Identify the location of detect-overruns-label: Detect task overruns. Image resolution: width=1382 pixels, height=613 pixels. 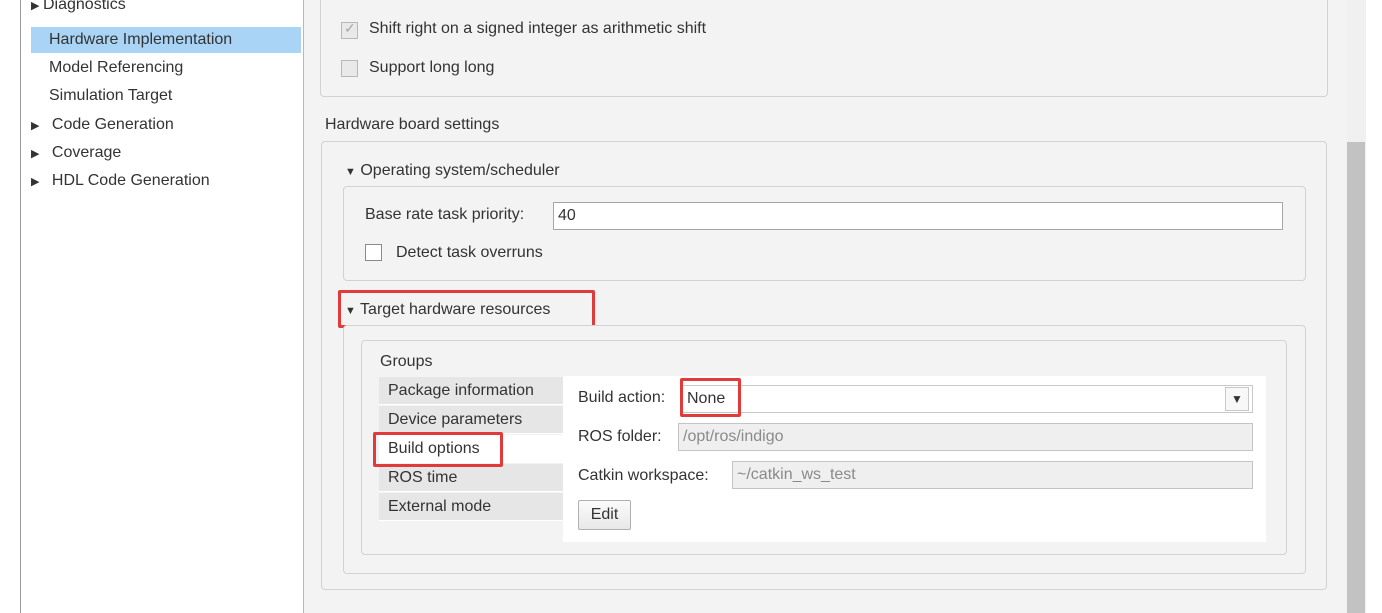
(469, 252).